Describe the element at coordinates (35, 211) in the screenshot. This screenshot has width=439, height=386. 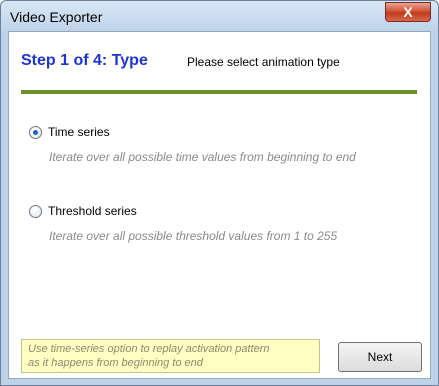
I see `threshold-series-radio` at that location.